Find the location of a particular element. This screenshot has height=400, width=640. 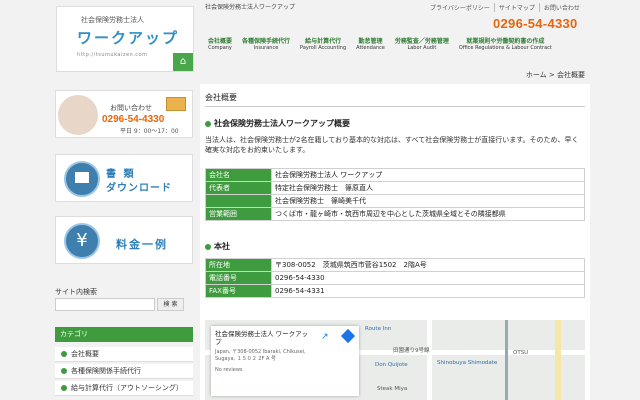

nav-attendance: 勤怠管理 Attendance is located at coordinates (370, 43).